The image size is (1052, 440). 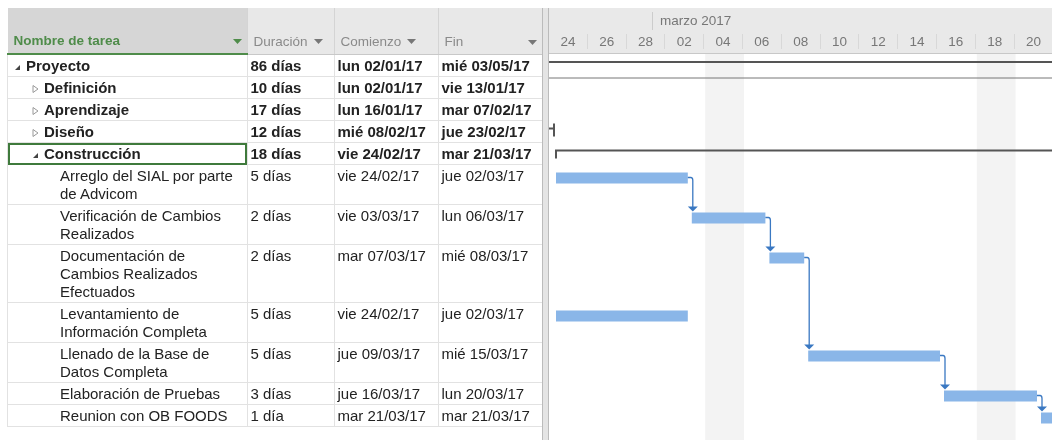 I want to click on task-name-cell: Documentación de Cambios Realizados Efectuados, so click(x=127, y=273).